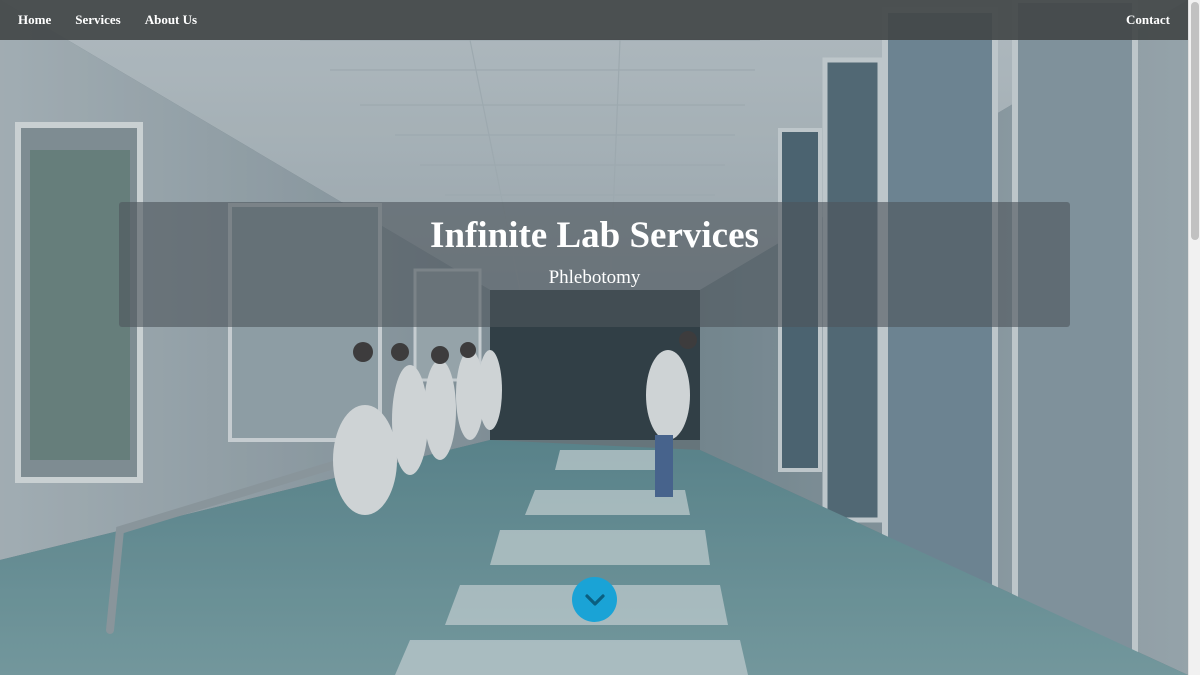 The width and height of the screenshot is (1200, 675). I want to click on top-navbar: Home Services About Us Contact, so click(594, 20).